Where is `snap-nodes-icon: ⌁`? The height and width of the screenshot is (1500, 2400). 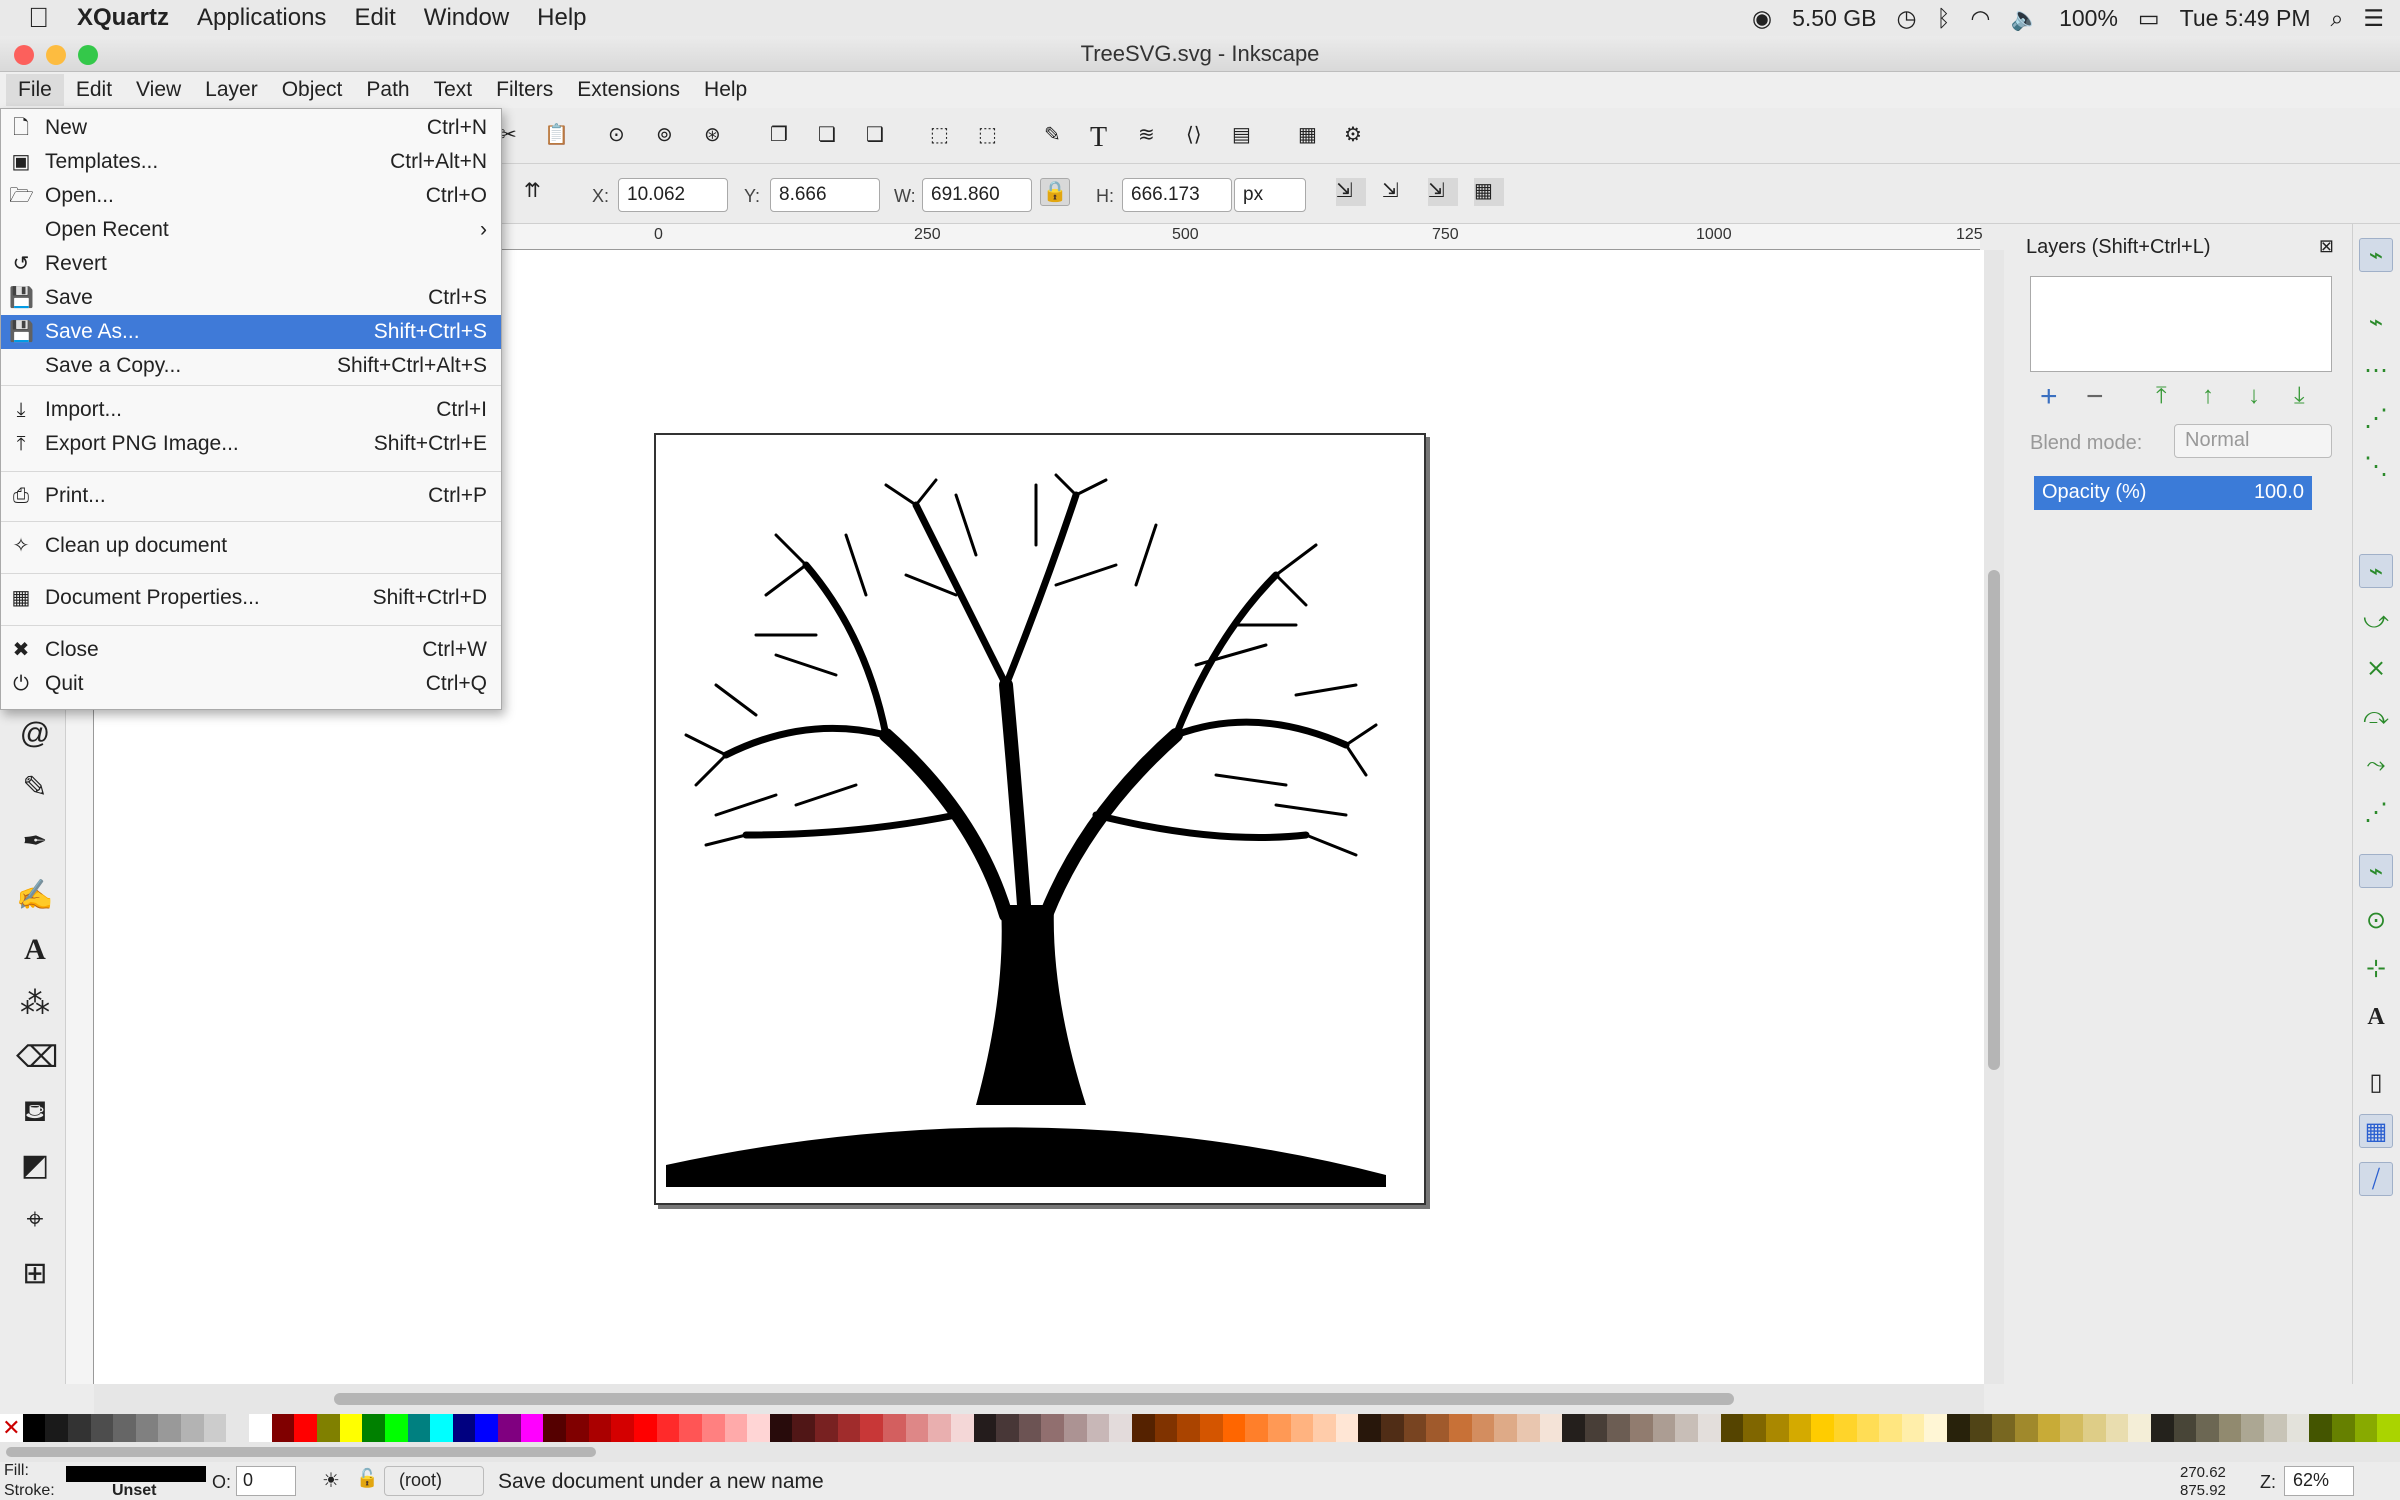
snap-nodes-icon: ⌁ is located at coordinates (2376, 571).